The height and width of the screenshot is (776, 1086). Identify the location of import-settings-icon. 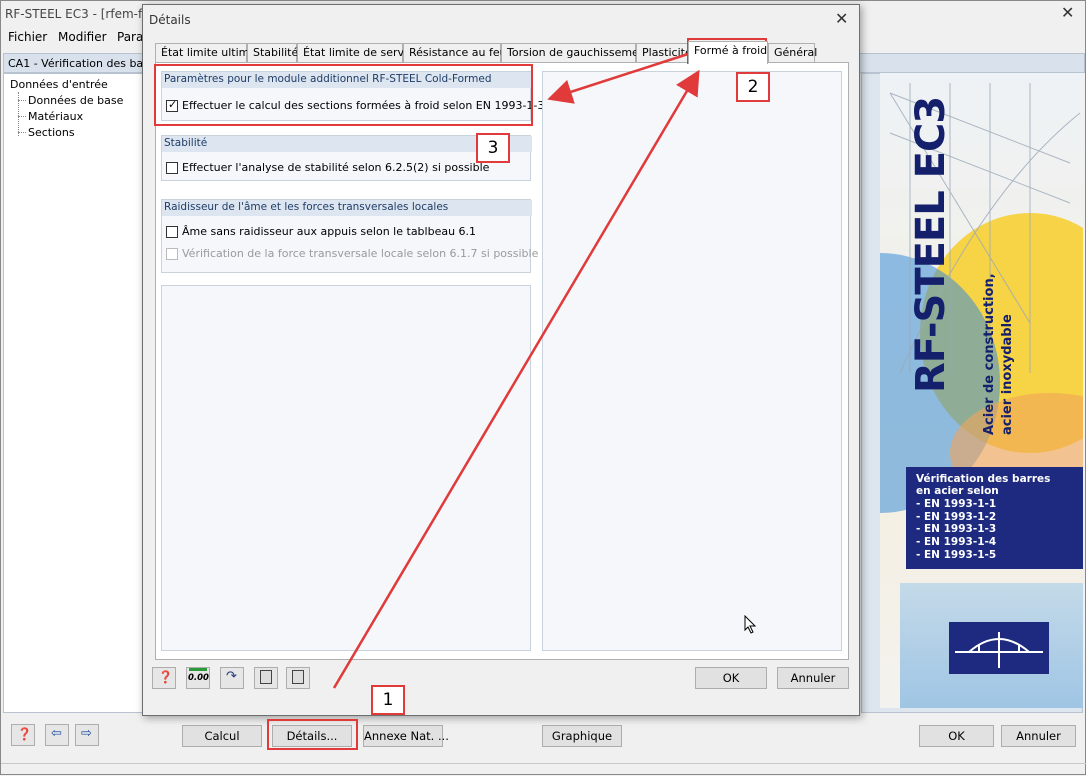
(266, 677).